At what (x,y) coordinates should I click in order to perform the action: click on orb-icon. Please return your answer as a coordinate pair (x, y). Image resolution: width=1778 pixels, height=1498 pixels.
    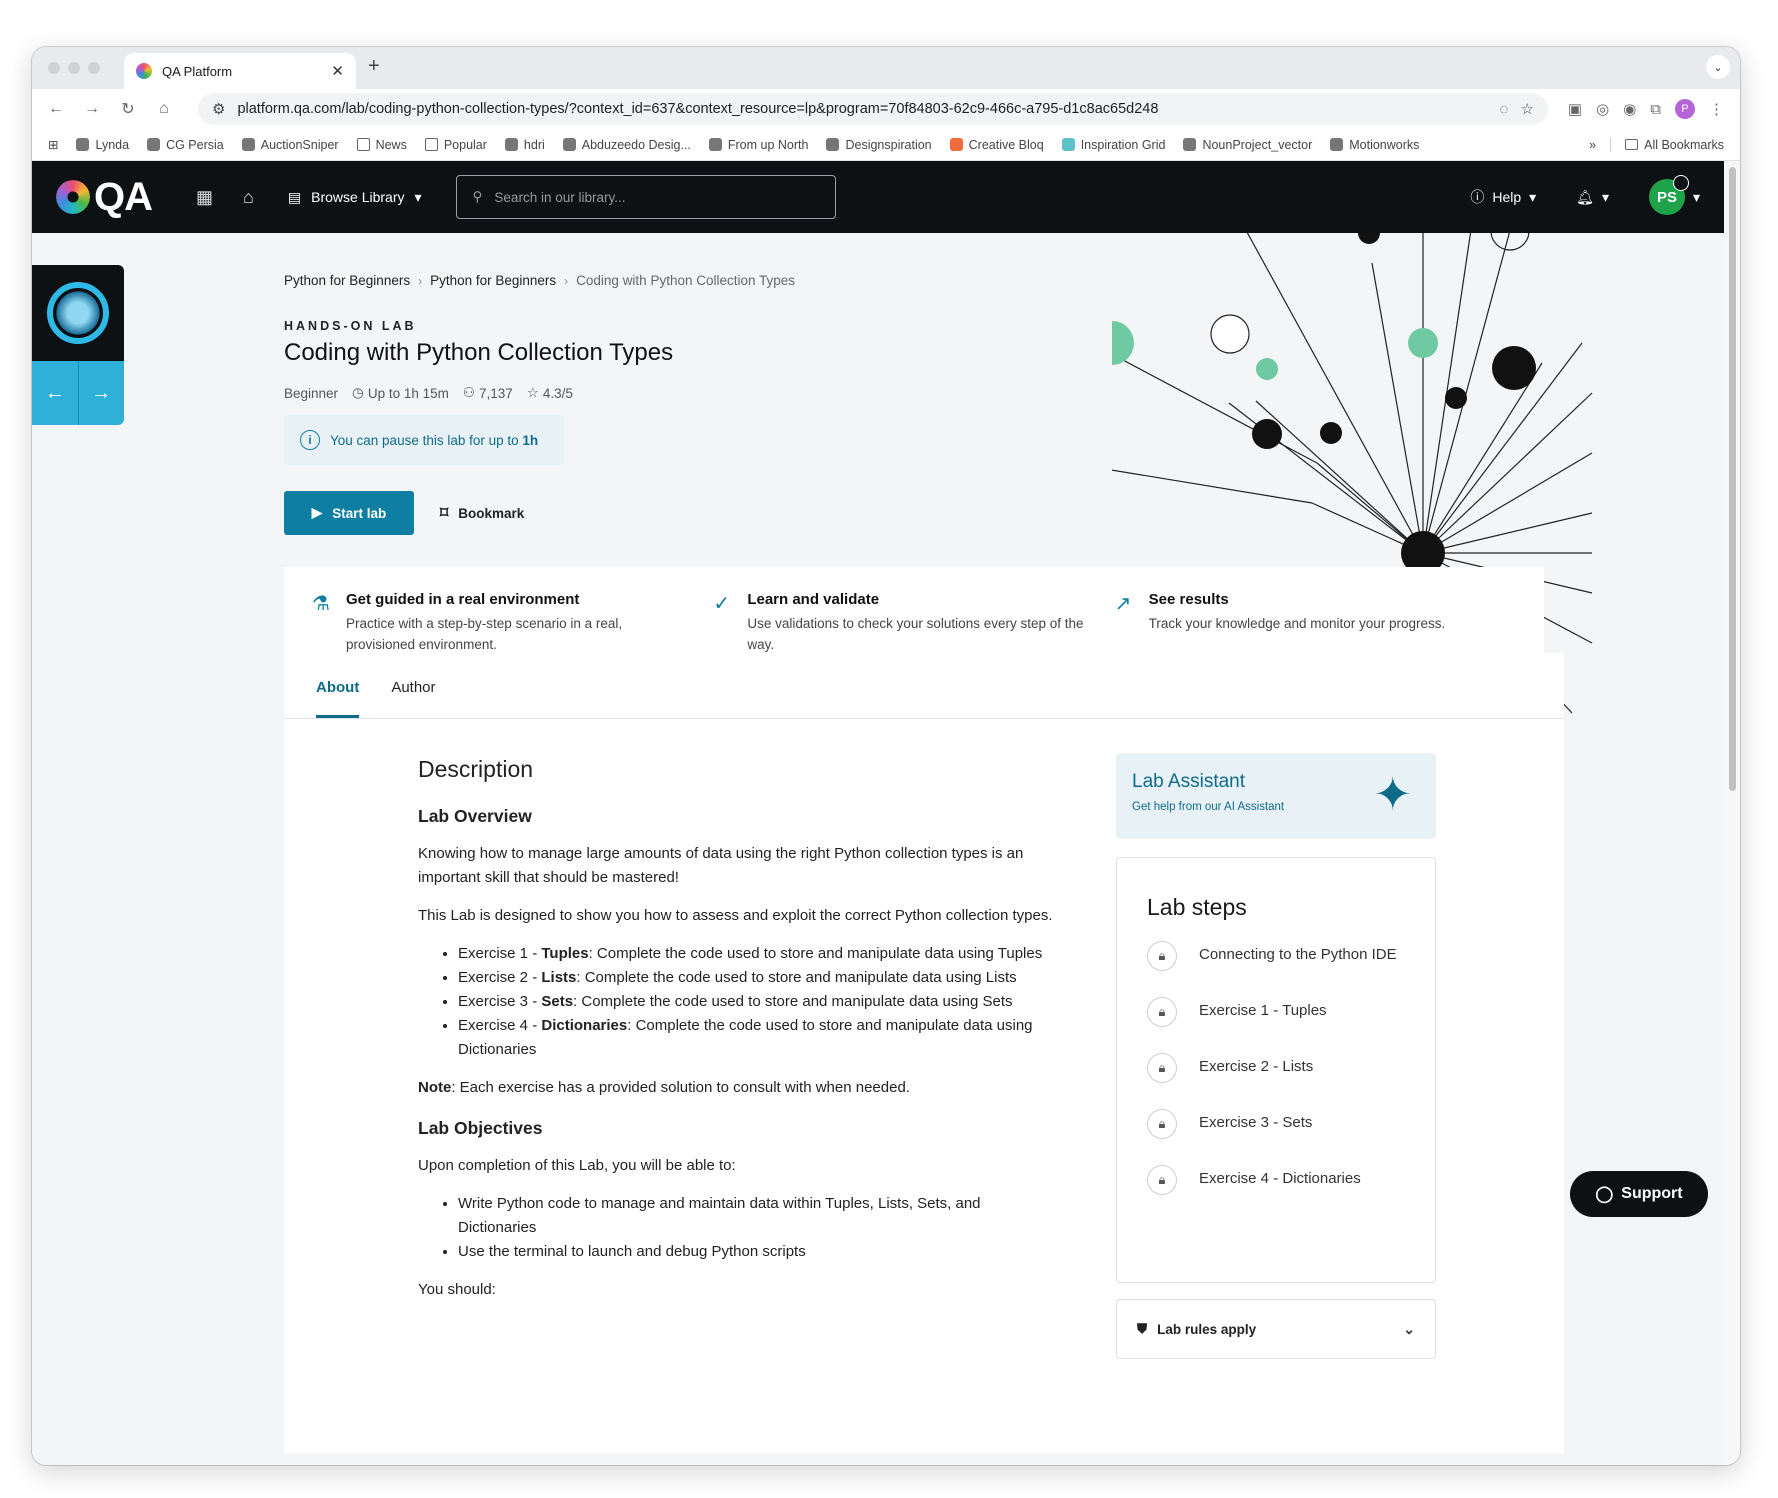
    Looking at the image, I should click on (78, 313).